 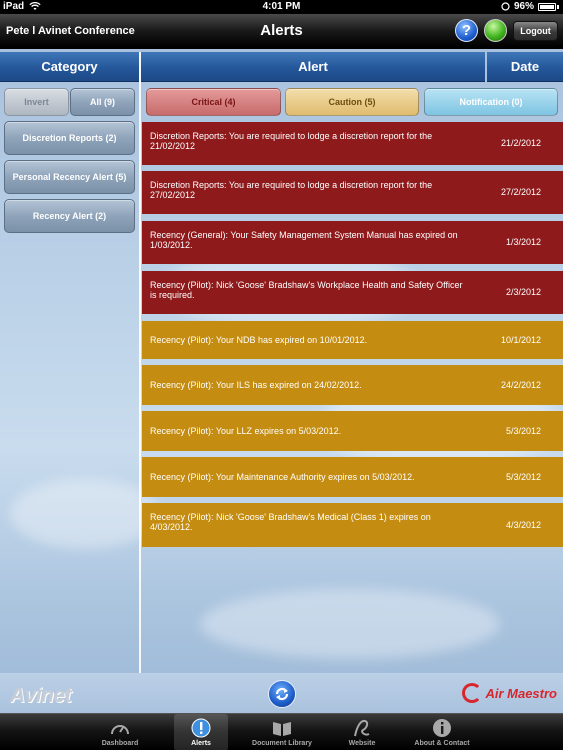 I want to click on date-column-header: Date, so click(x=525, y=67).